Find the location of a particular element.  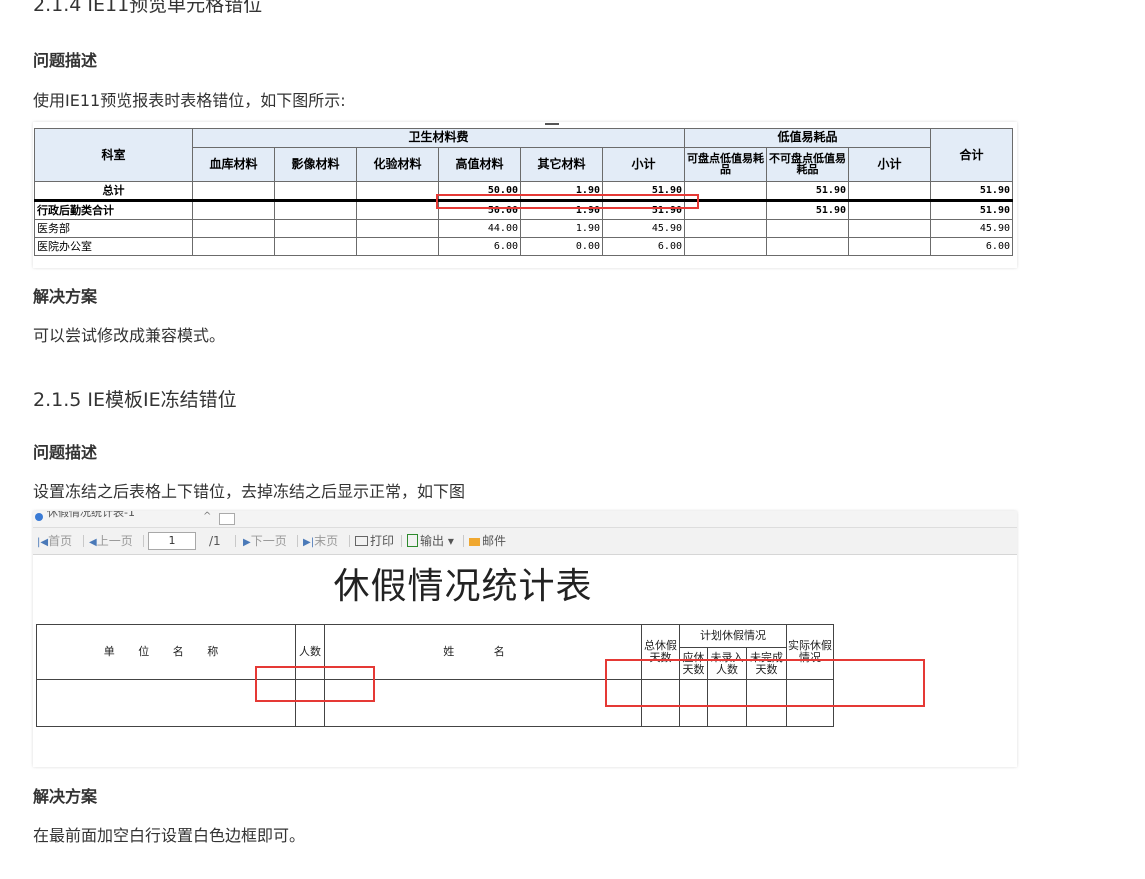

first-page-label: 首页 is located at coordinates (60, 541).